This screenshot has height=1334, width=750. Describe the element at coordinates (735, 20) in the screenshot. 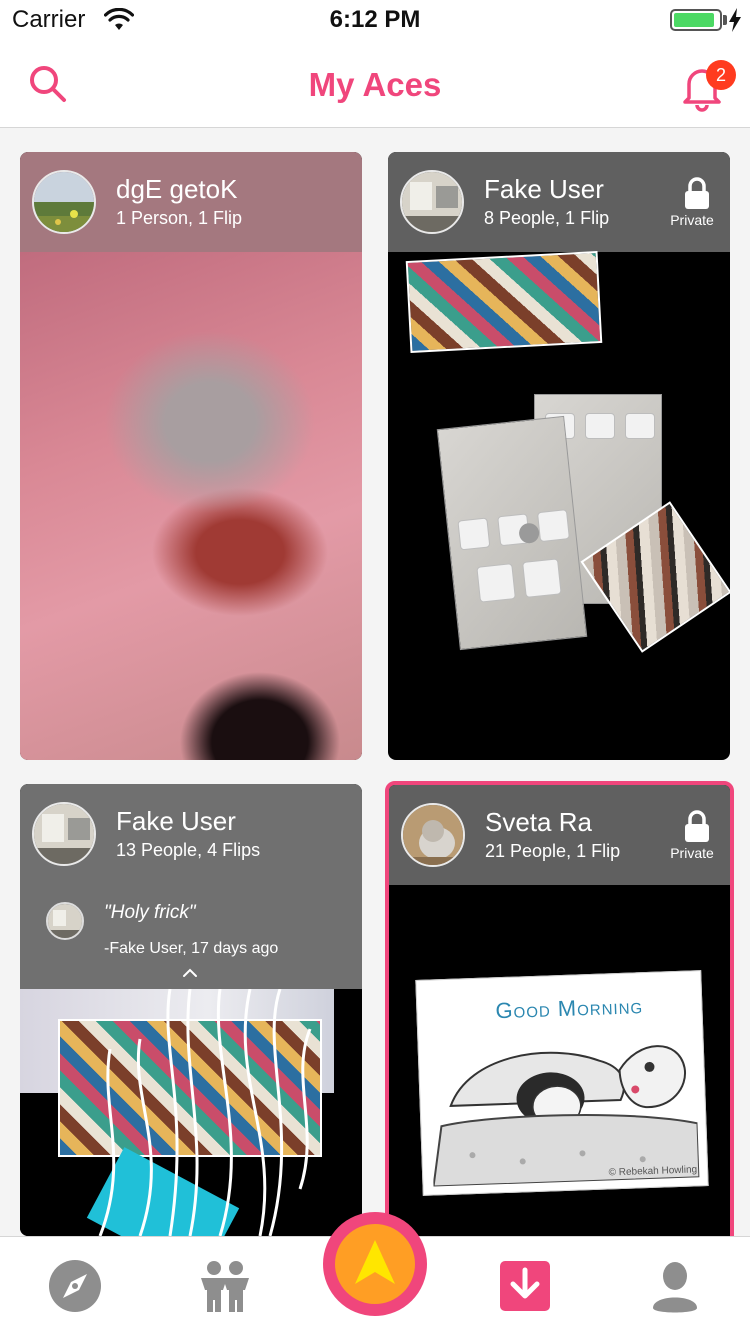

I see `charging-bolt-icon` at that location.